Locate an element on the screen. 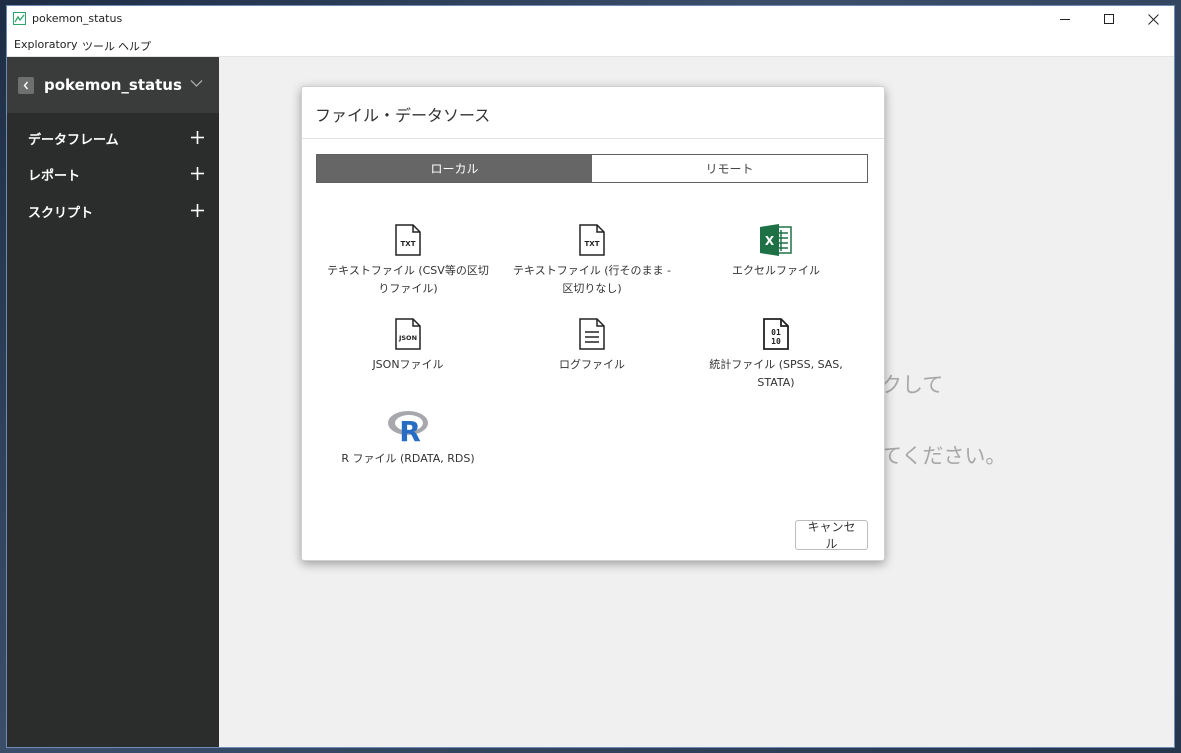 Image resolution: width=1181 pixels, height=753 pixels. maximize-icon is located at coordinates (1108, 19).